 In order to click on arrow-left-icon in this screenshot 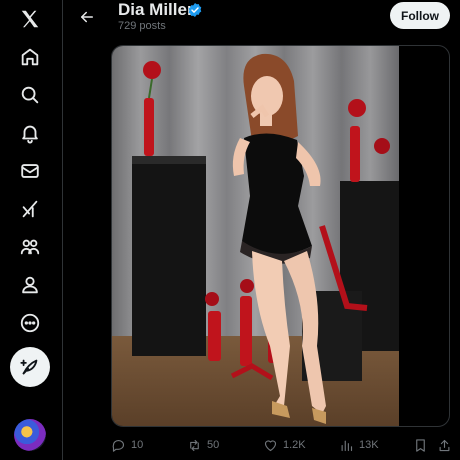, I will do `click(87, 17)`.